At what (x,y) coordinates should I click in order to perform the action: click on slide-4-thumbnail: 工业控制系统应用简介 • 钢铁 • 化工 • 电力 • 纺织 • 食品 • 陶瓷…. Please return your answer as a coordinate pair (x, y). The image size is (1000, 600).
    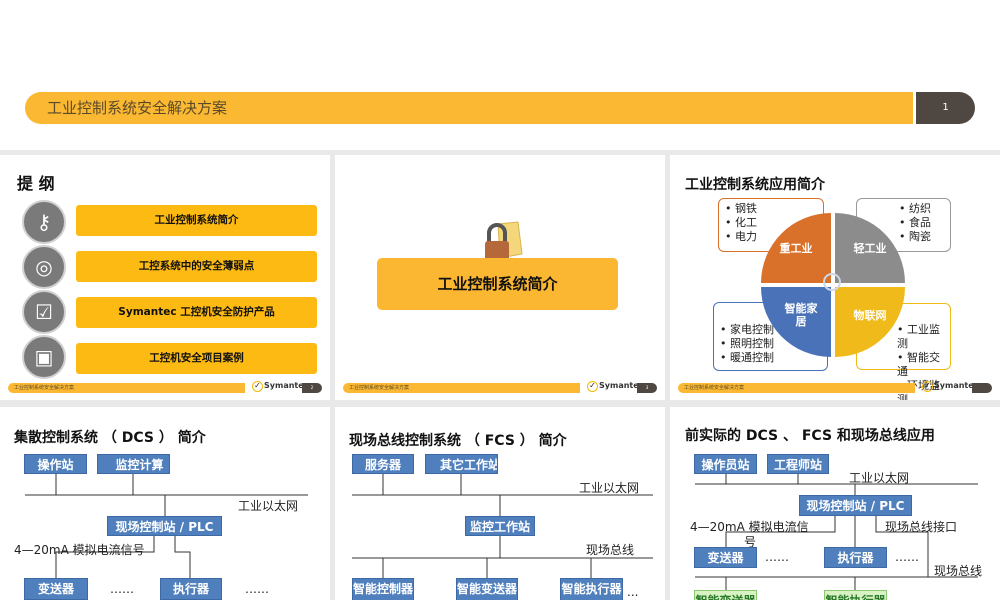
    Looking at the image, I should click on (835, 277).